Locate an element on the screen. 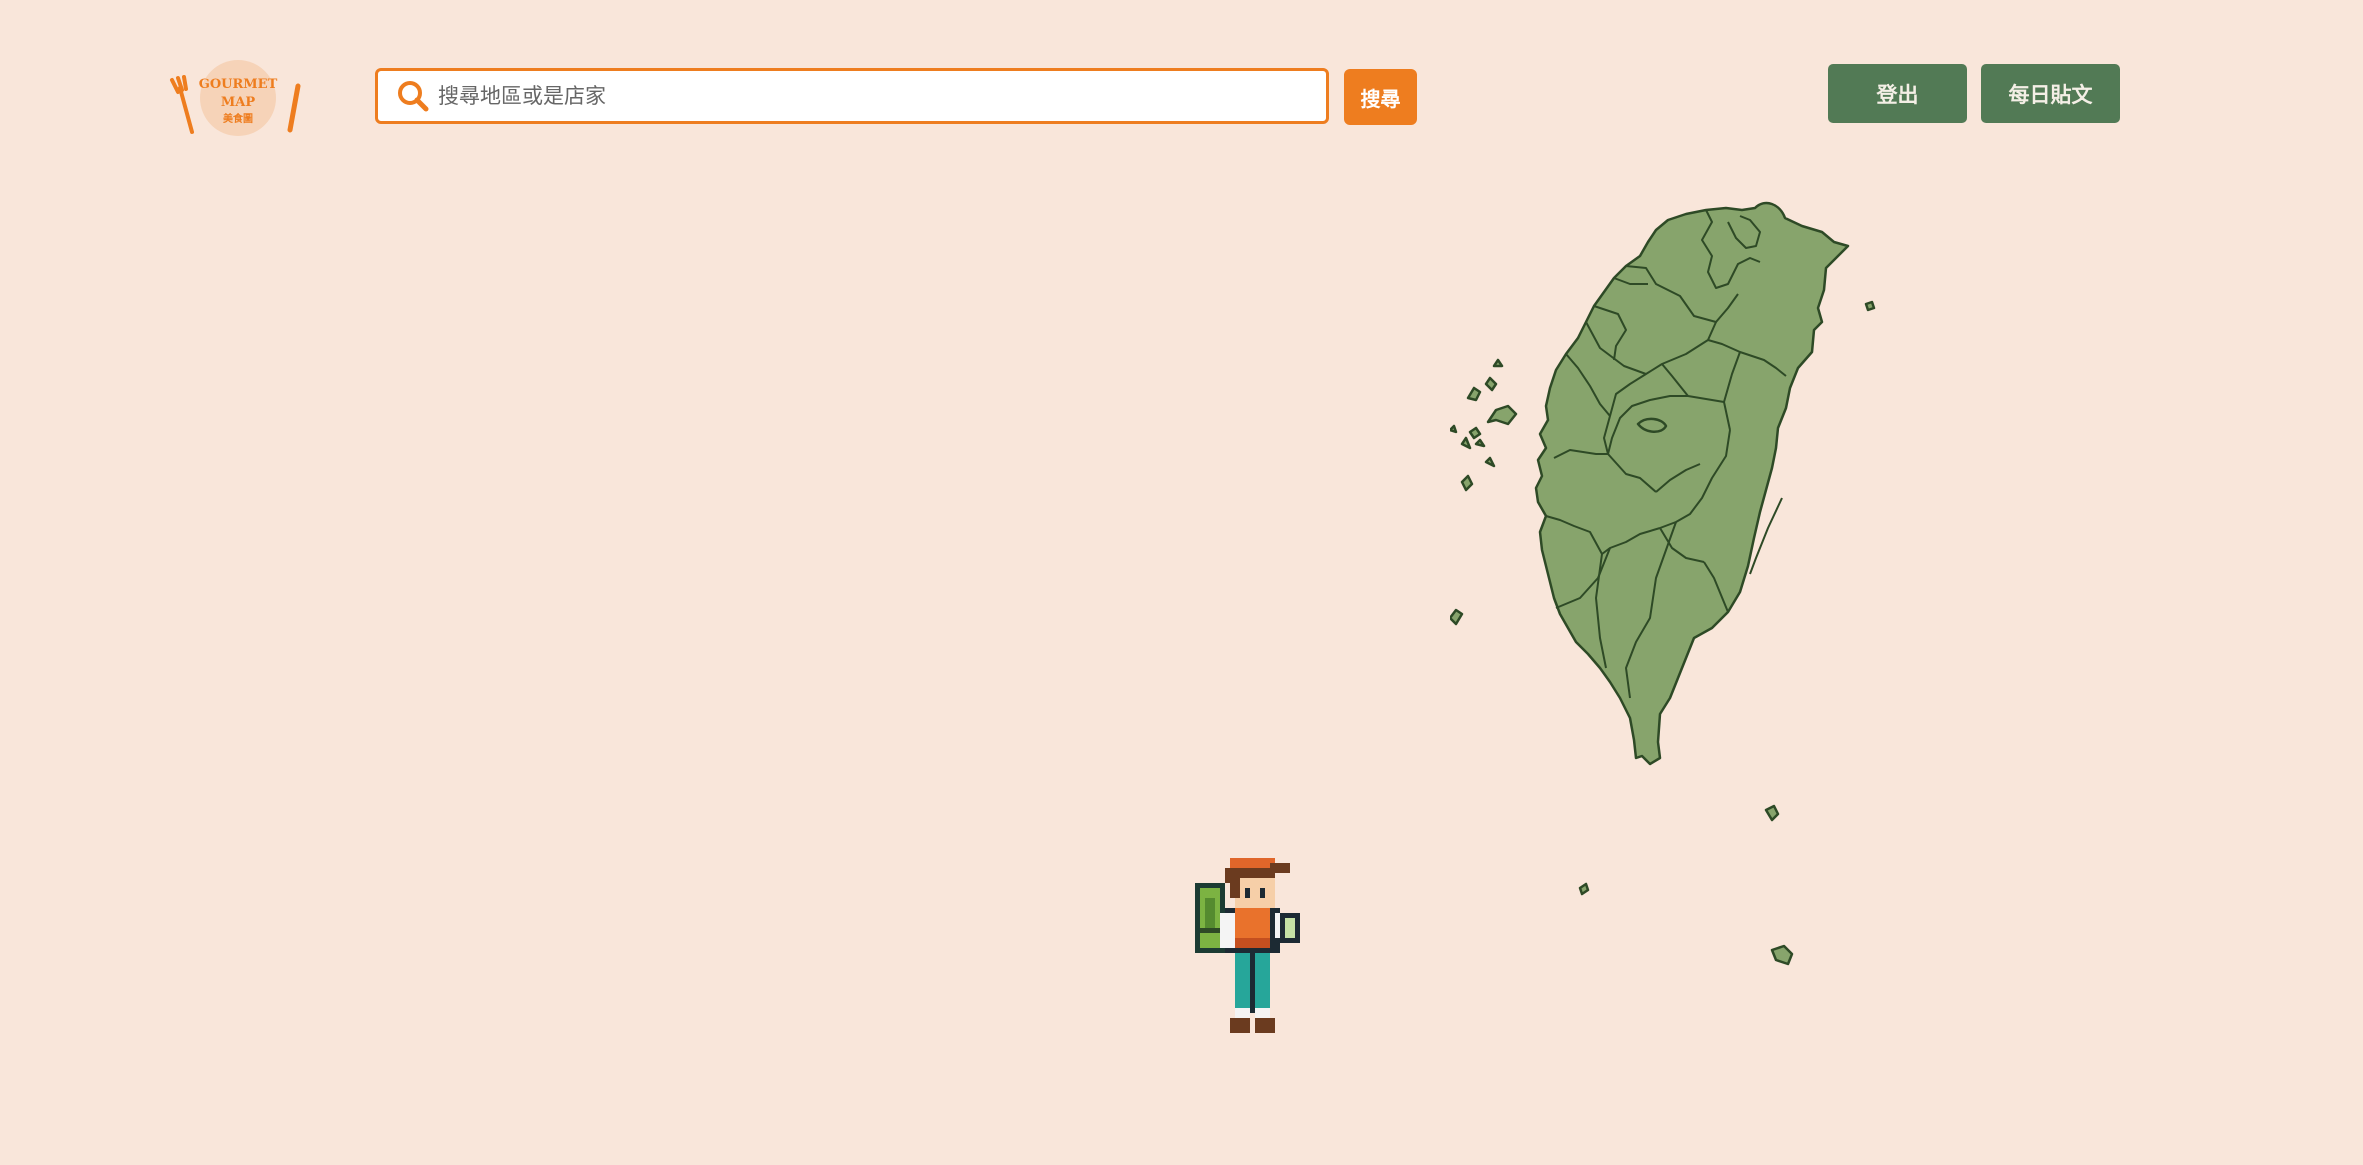 The image size is (2363, 1165). search-input is located at coordinates (882, 96).